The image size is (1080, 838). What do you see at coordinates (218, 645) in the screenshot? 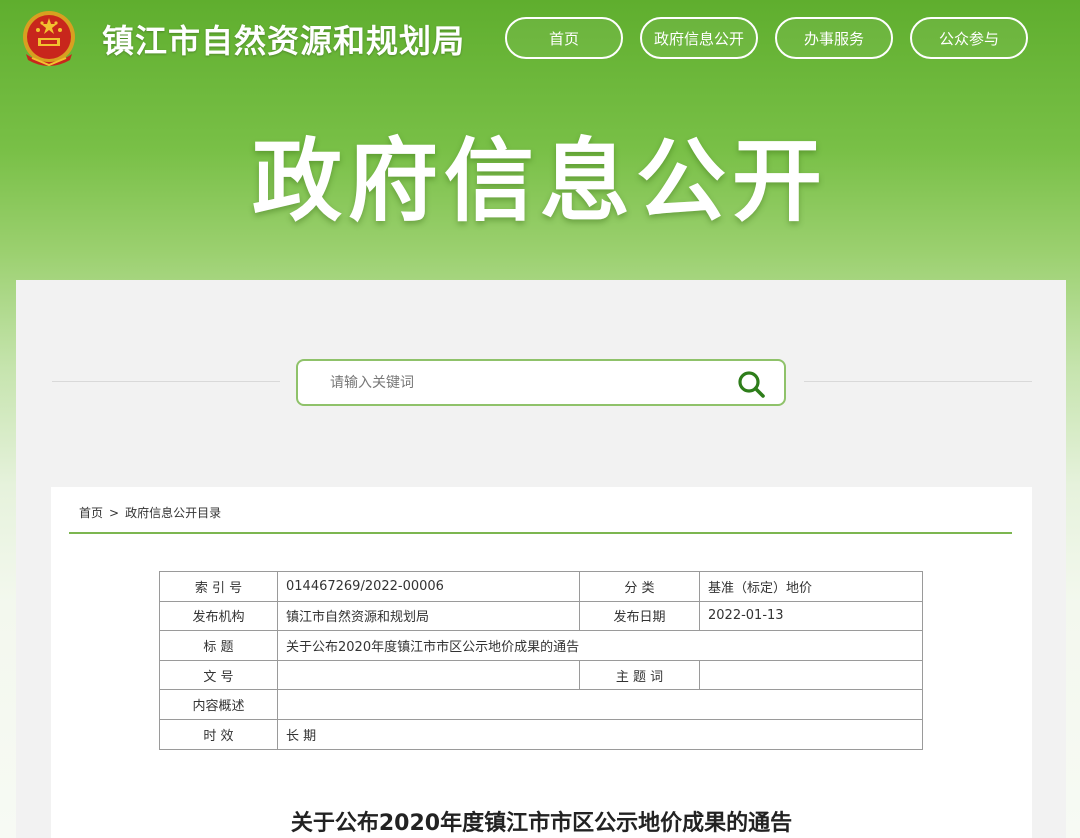
I see `title-label: 标 题` at bounding box center [218, 645].